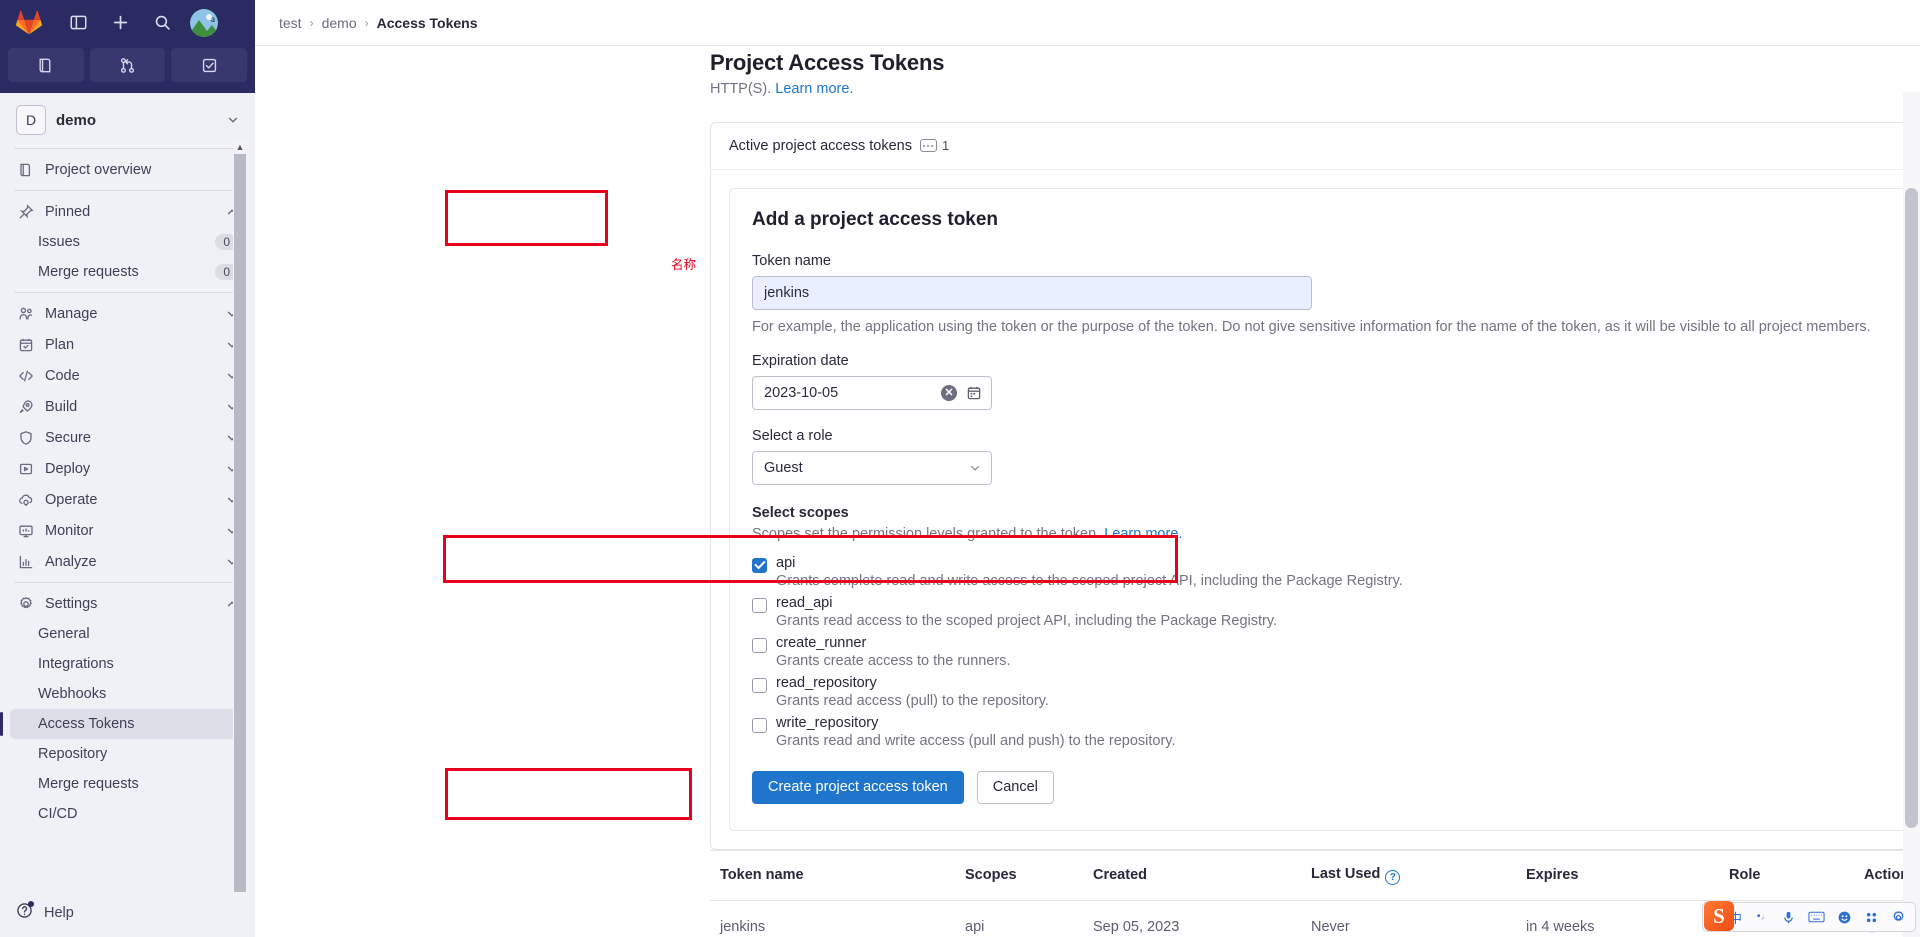 This screenshot has height=937, width=1920. Describe the element at coordinates (1143, 534) in the screenshot. I see `scopes-learn-more-link: Learn more.` at that location.